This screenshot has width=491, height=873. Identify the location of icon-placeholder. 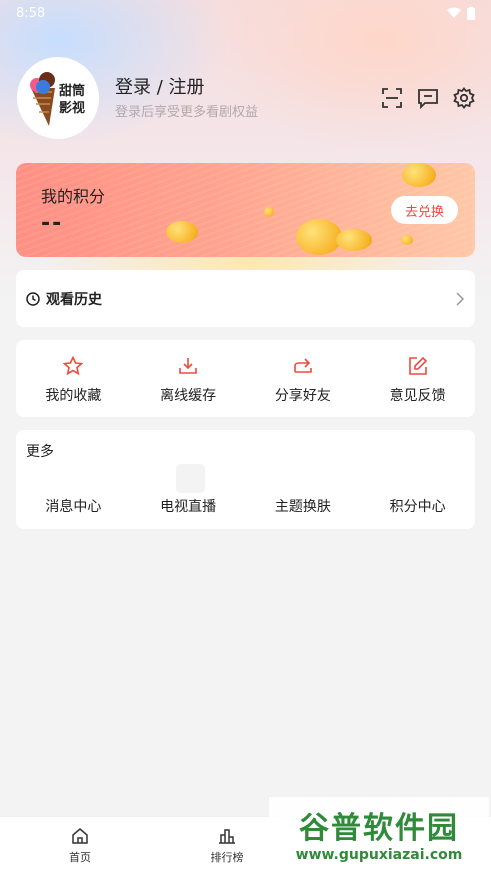
(190, 478).